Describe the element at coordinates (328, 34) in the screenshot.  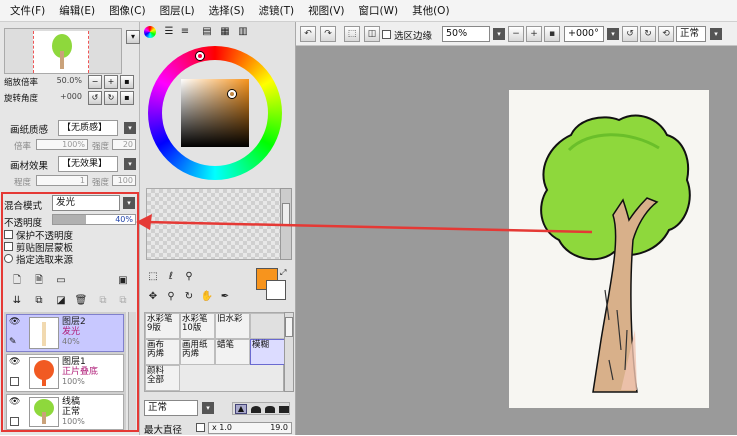
I see `redo-icon: ↷` at that location.